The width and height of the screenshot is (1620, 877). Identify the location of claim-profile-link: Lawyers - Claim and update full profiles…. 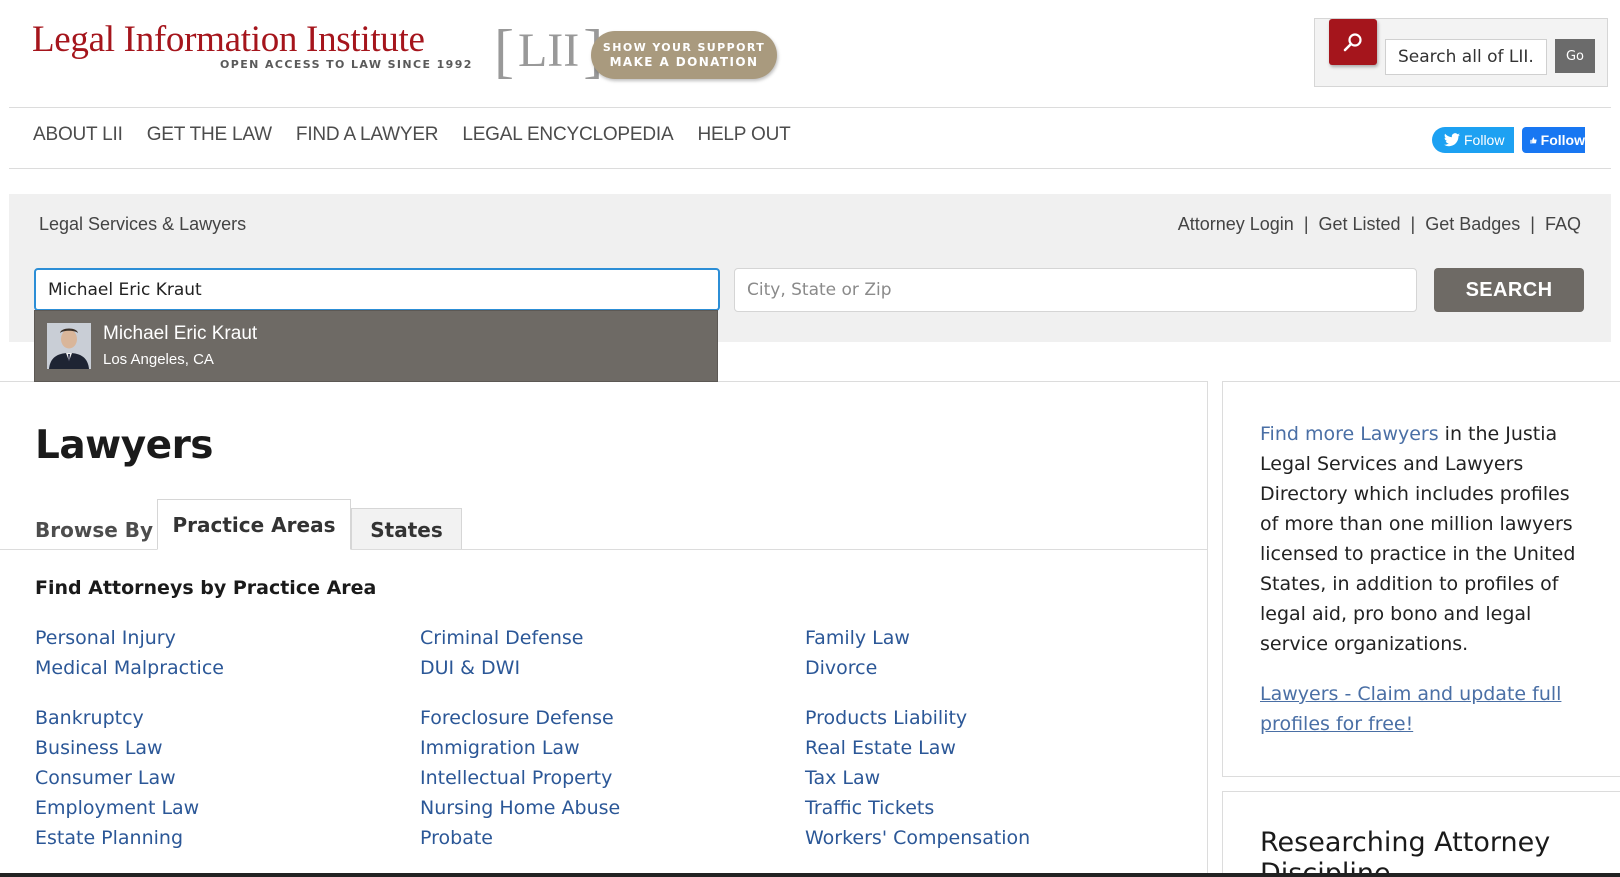
(1425, 709).